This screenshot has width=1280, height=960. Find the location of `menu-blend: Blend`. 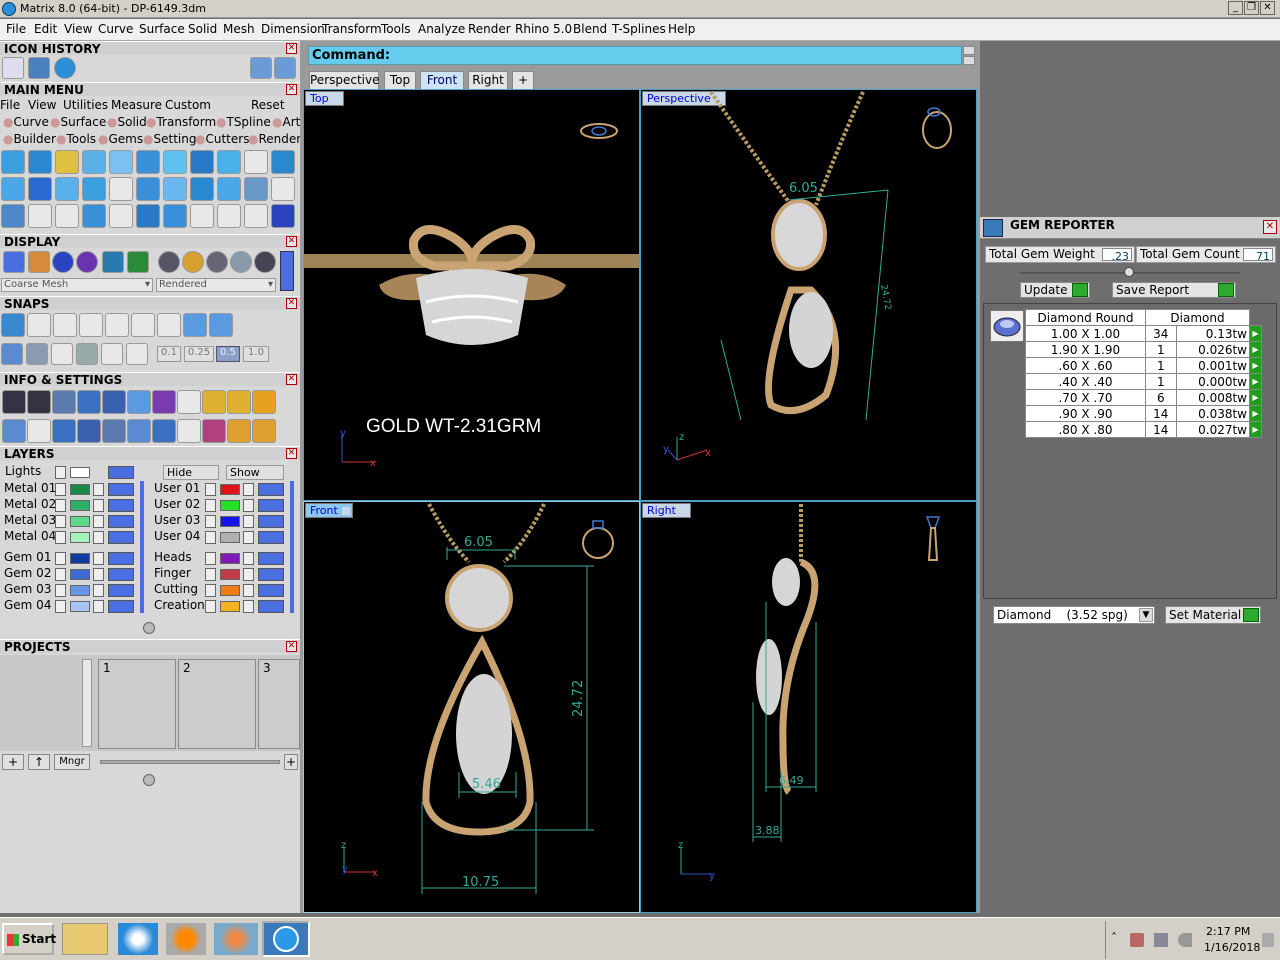

menu-blend: Blend is located at coordinates (590, 29).